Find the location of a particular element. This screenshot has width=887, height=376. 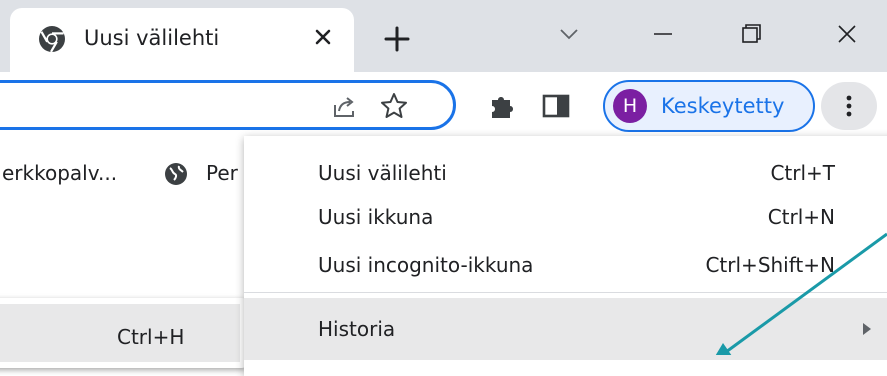

chrome-menu-button is located at coordinates (849, 106).